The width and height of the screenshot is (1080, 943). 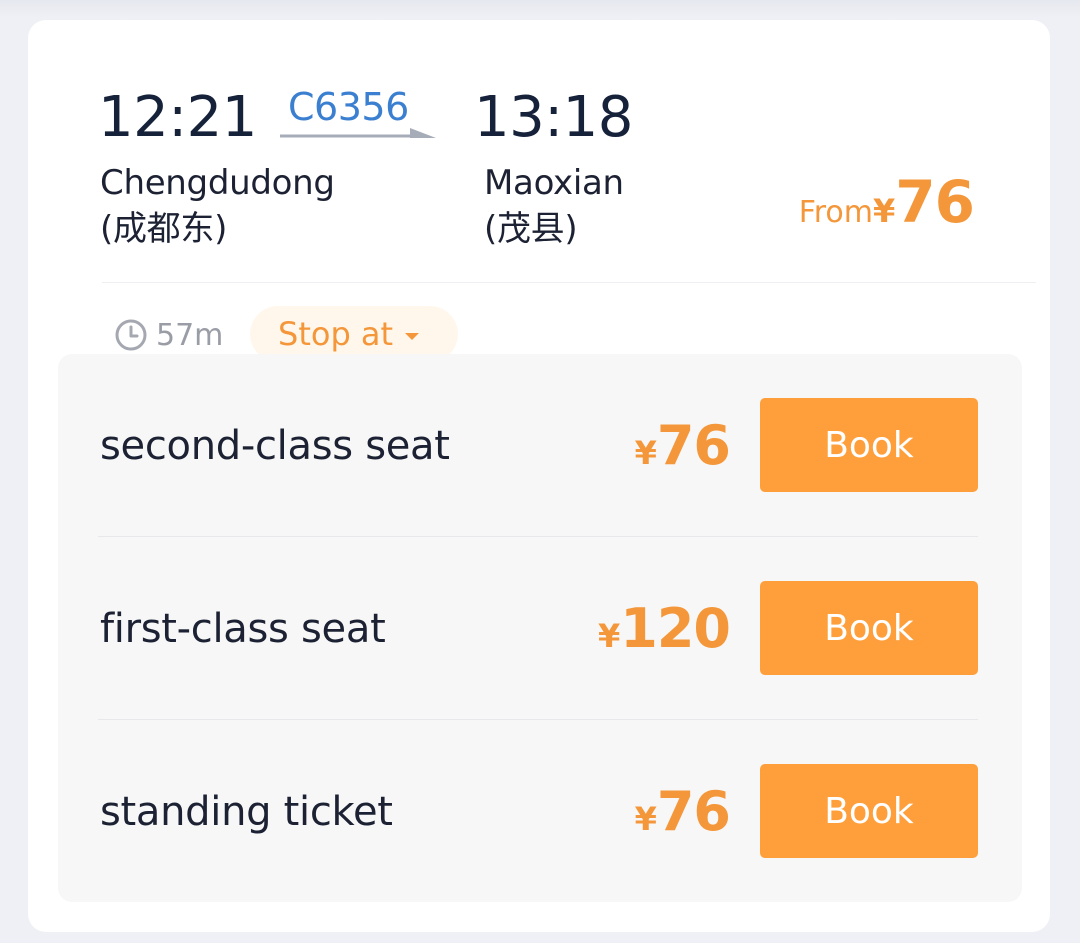 I want to click on departure-time: 12:21, so click(x=177, y=117).